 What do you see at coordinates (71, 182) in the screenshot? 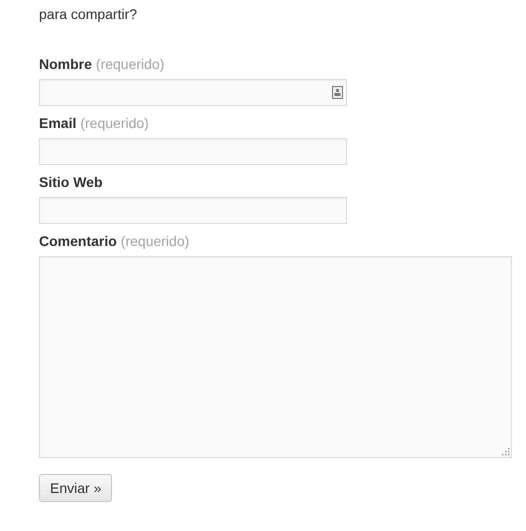
I see `field-label: Sitio Web` at bounding box center [71, 182].